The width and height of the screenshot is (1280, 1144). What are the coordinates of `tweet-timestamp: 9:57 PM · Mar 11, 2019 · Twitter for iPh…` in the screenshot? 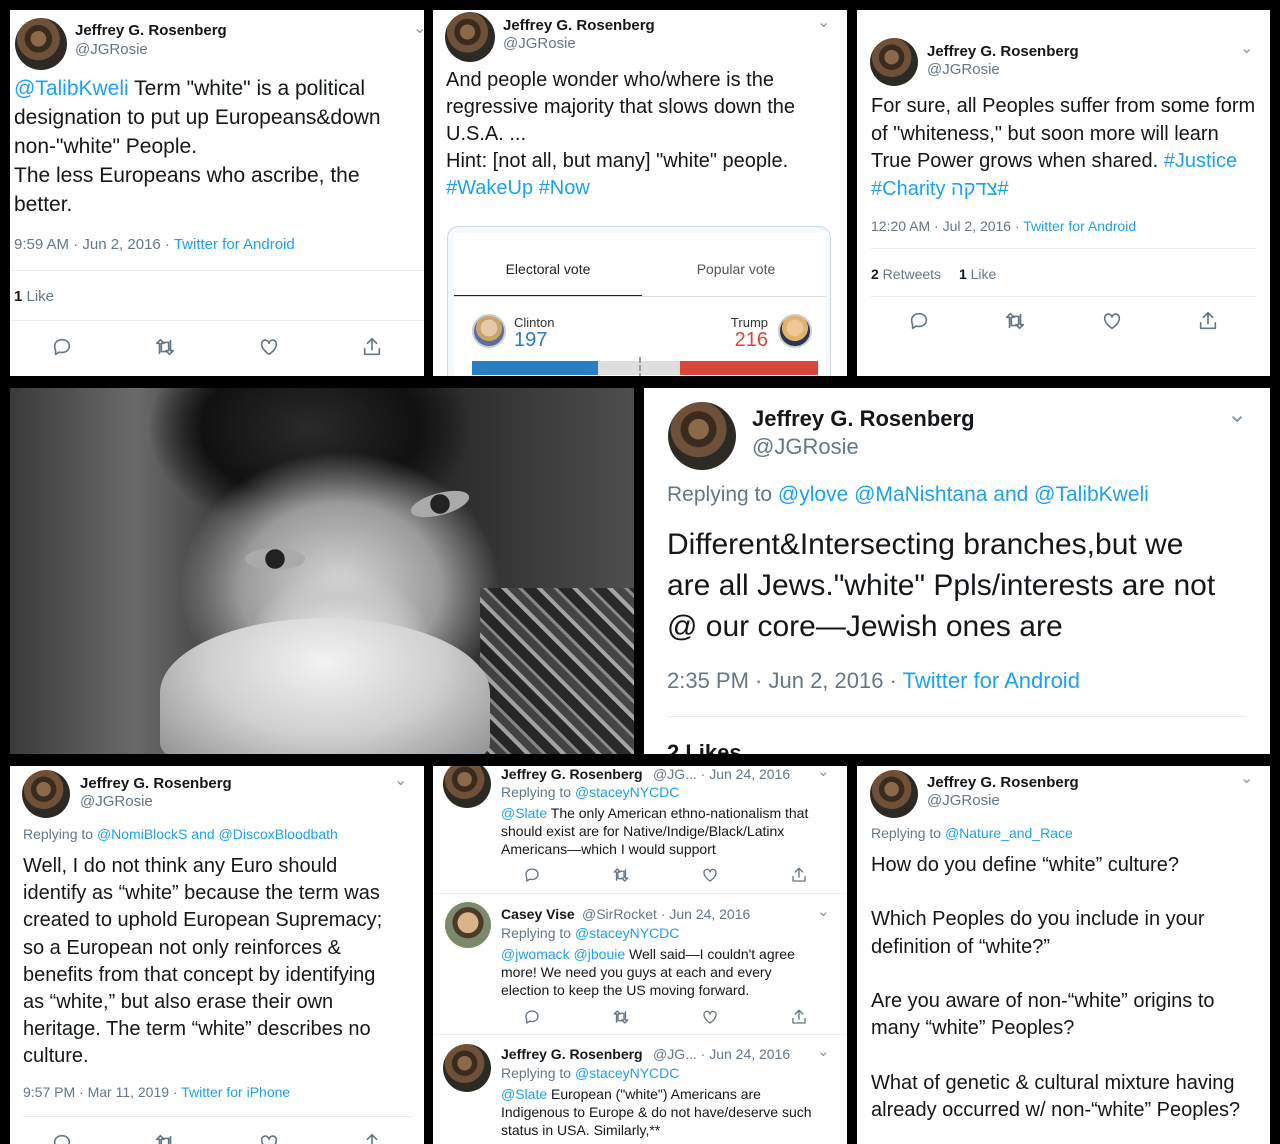 It's located at (157, 1092).